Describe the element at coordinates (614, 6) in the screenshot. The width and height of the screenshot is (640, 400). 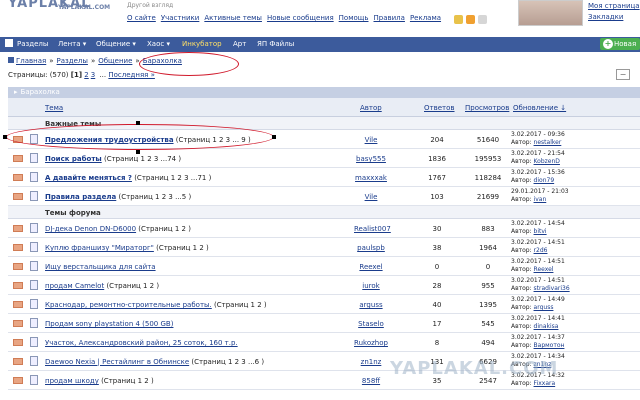
I see `account-link: Моя страница` at that location.